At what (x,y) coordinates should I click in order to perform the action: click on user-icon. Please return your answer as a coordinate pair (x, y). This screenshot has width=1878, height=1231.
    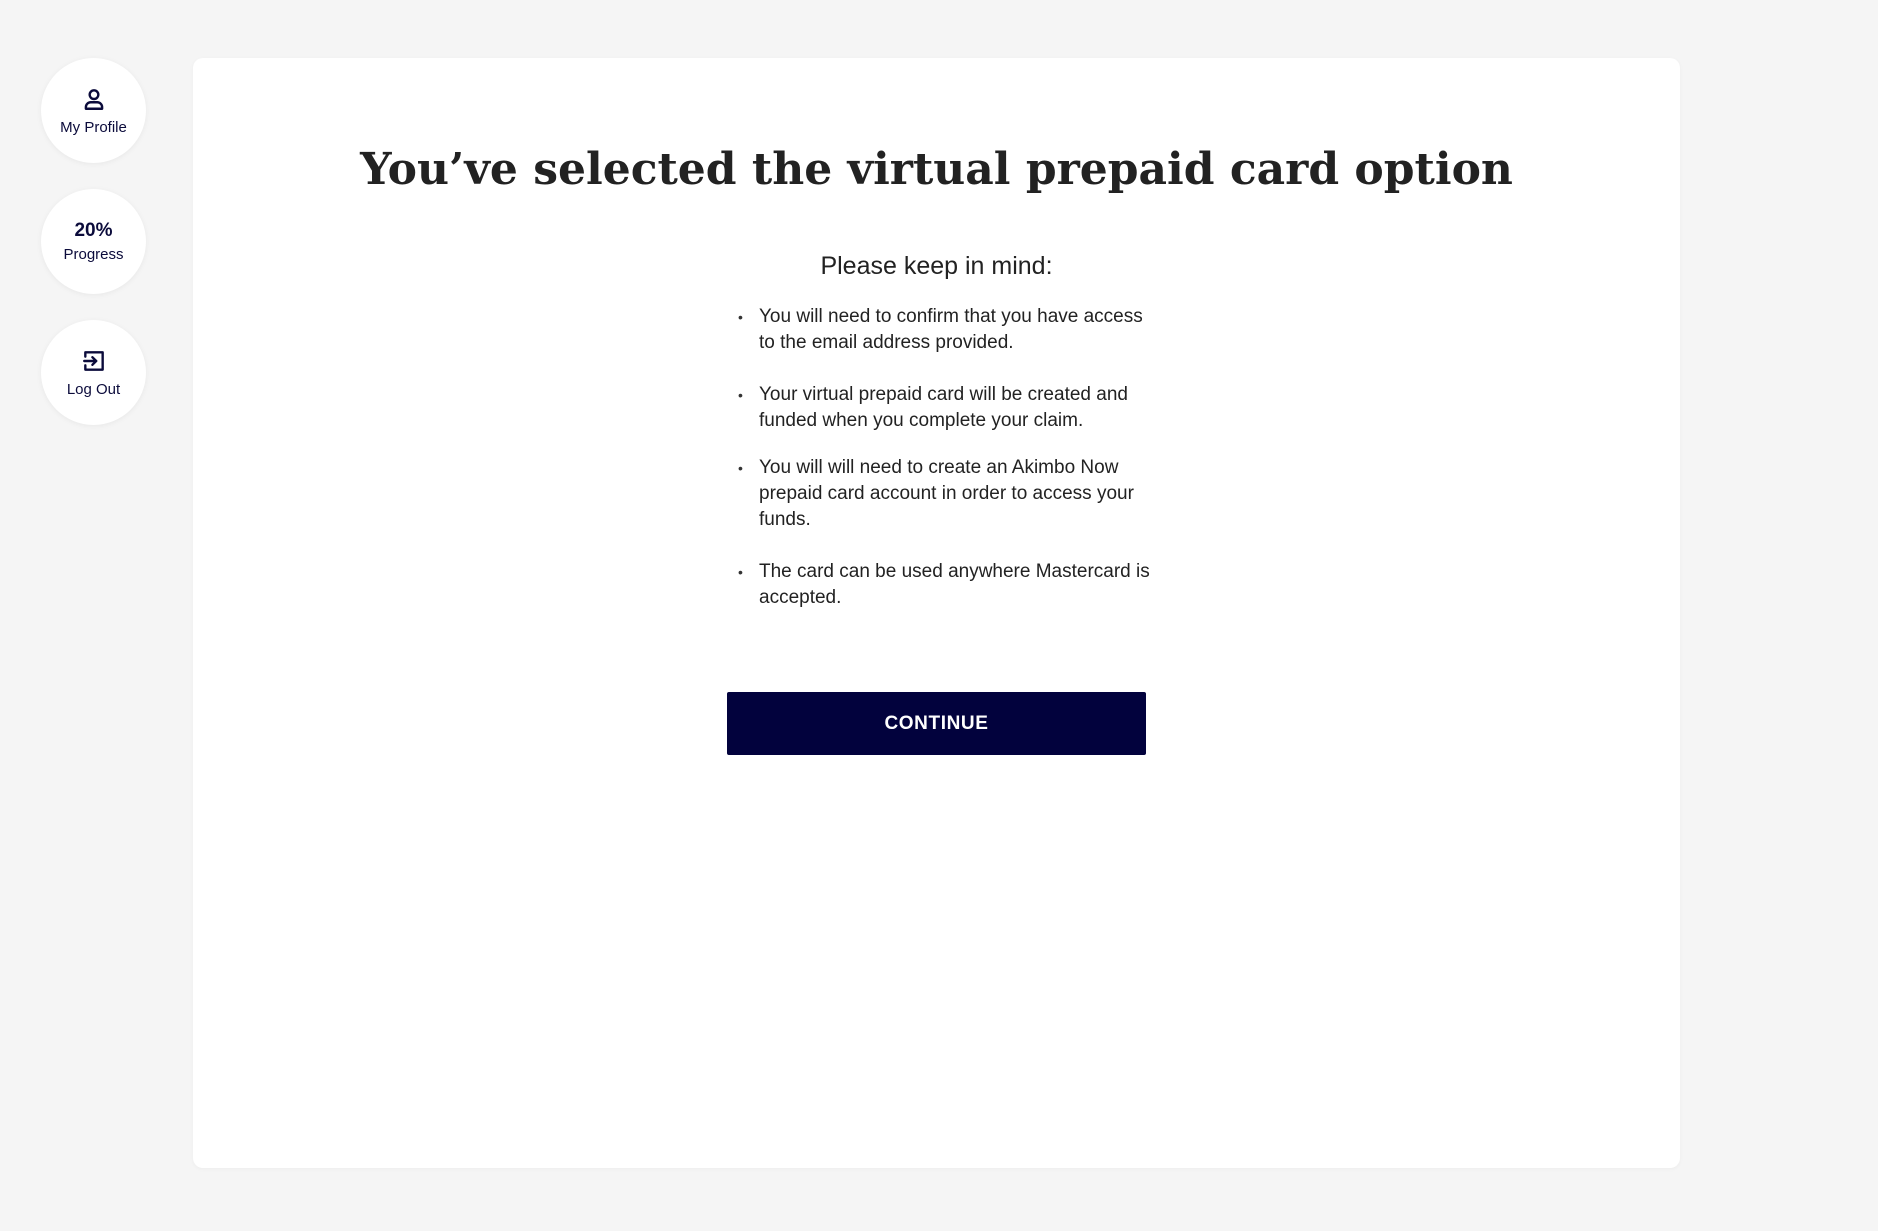
    Looking at the image, I should click on (94, 99).